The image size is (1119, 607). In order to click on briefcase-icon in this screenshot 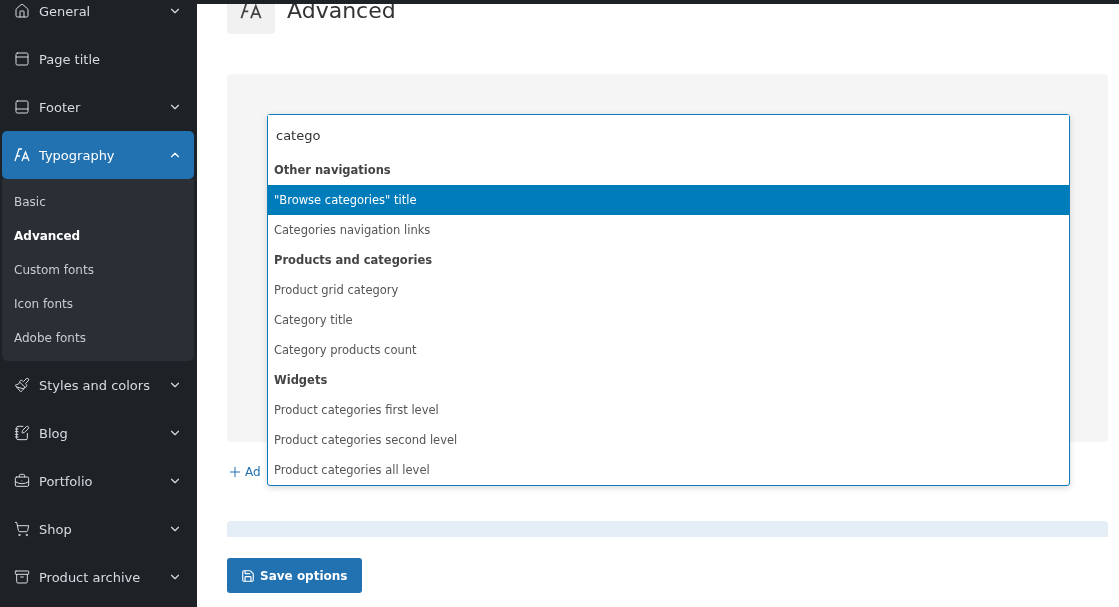, I will do `click(22, 481)`.